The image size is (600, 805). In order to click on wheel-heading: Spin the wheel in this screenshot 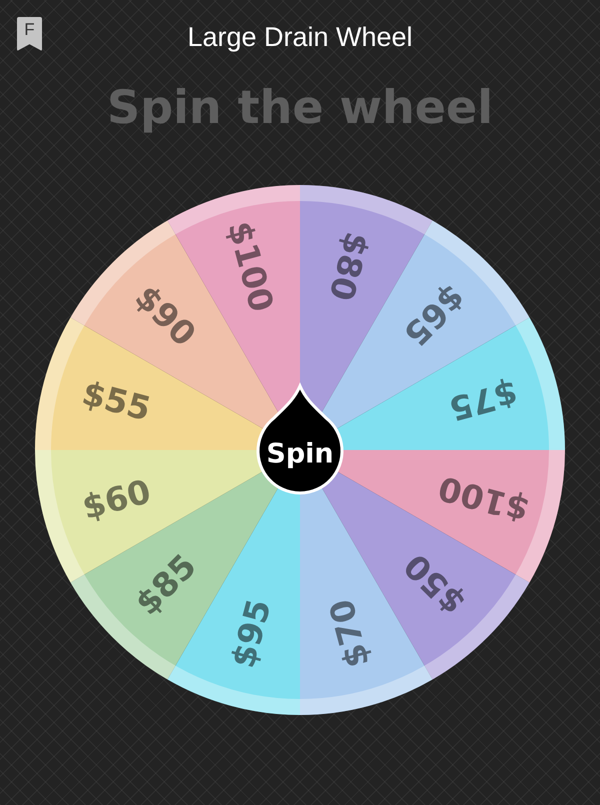, I will do `click(300, 107)`.